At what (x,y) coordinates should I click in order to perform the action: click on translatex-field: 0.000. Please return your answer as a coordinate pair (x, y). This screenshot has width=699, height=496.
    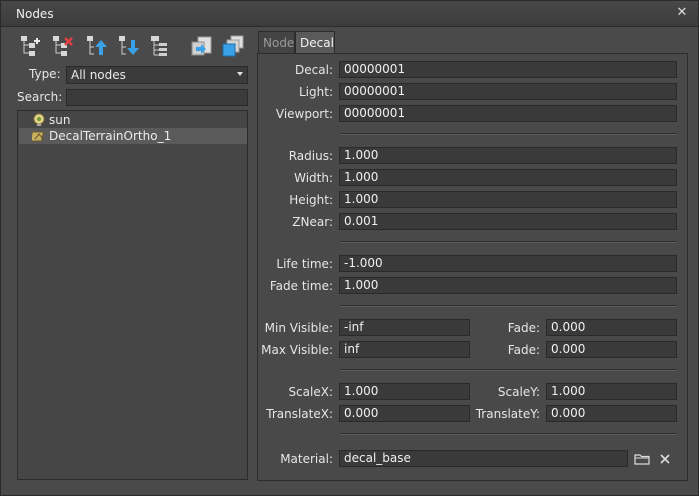
    Looking at the image, I should click on (404, 413).